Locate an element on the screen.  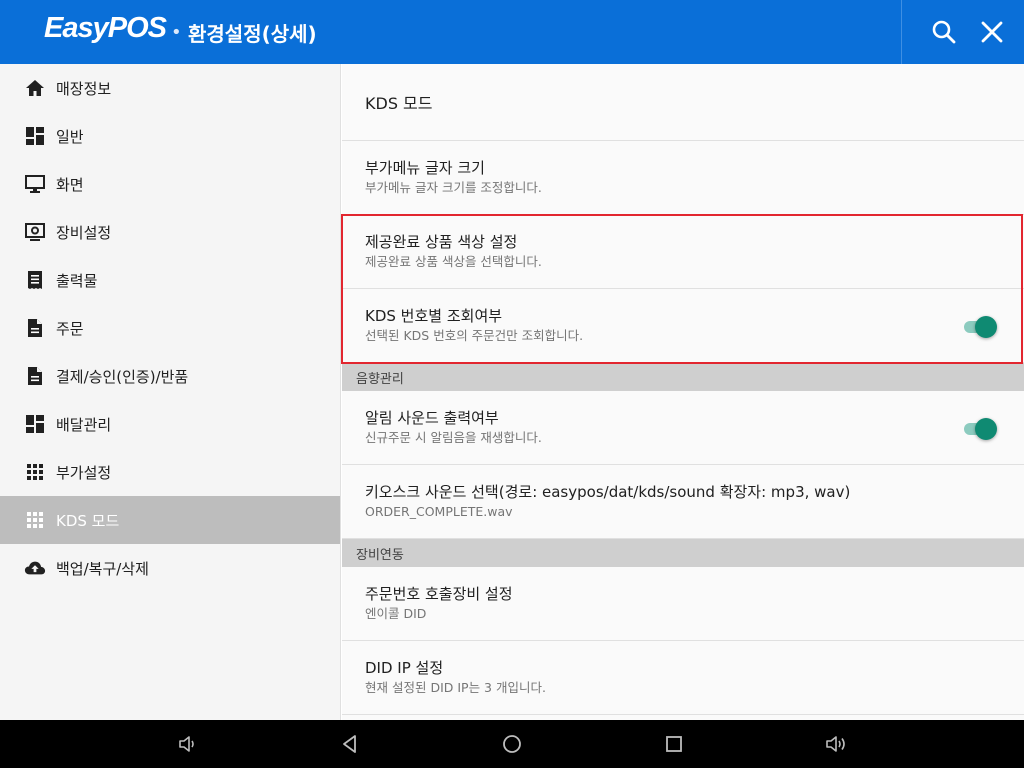
section-header-device-link: 장비연동 is located at coordinates (683, 553).